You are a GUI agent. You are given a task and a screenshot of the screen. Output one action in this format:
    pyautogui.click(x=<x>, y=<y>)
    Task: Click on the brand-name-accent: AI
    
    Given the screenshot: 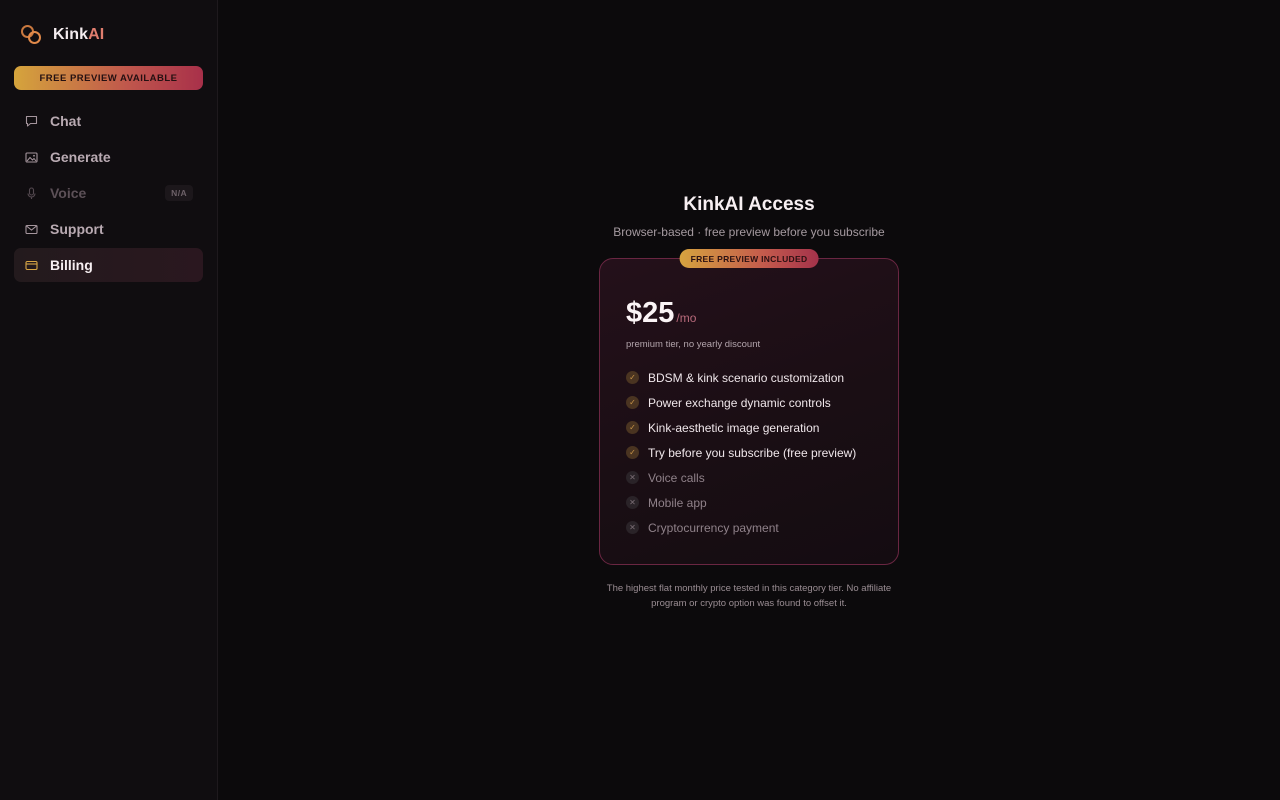 What is the action you would take?
    pyautogui.click(x=96, y=34)
    